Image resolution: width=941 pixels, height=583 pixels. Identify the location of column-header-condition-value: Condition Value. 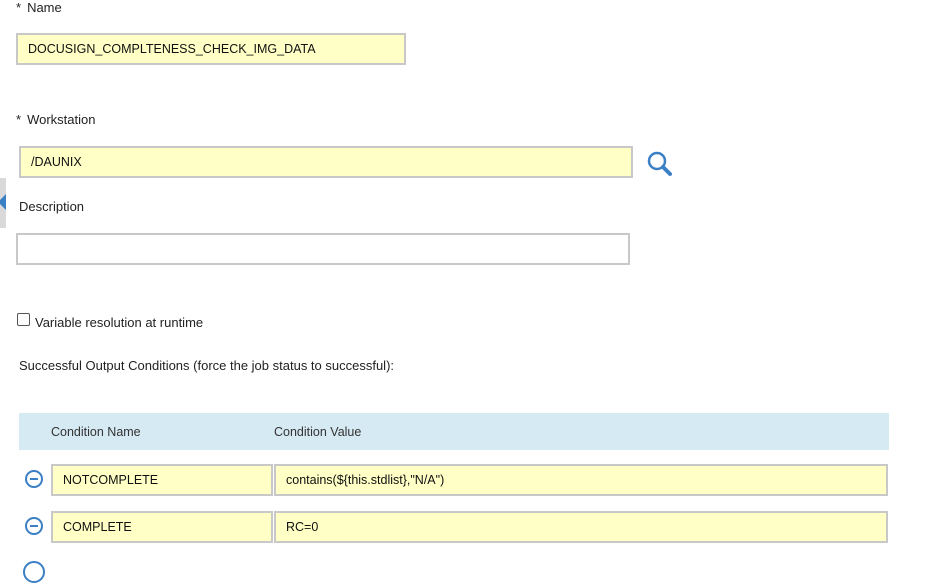
(318, 432).